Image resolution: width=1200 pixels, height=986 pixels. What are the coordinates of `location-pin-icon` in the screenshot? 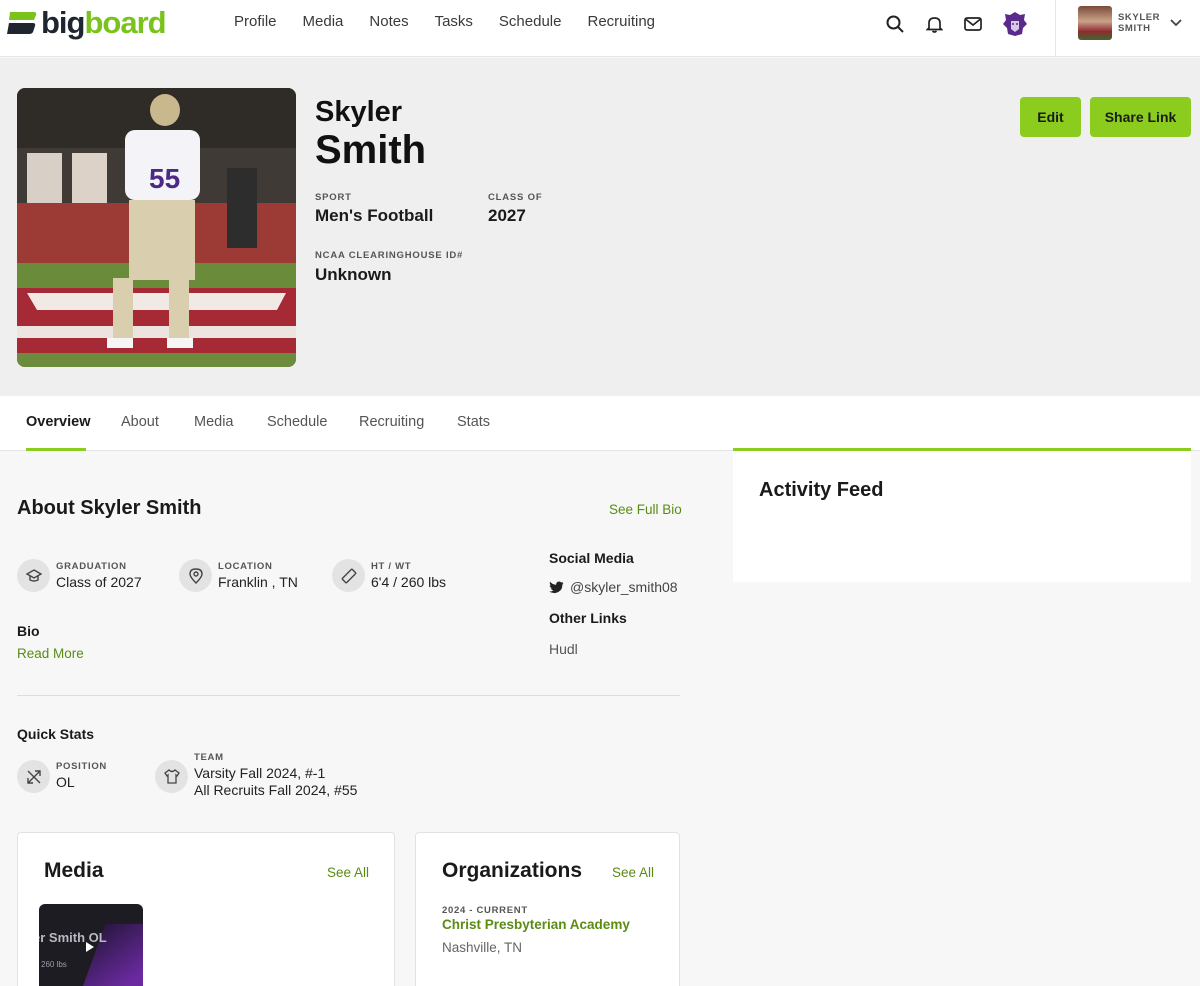 It's located at (195, 575).